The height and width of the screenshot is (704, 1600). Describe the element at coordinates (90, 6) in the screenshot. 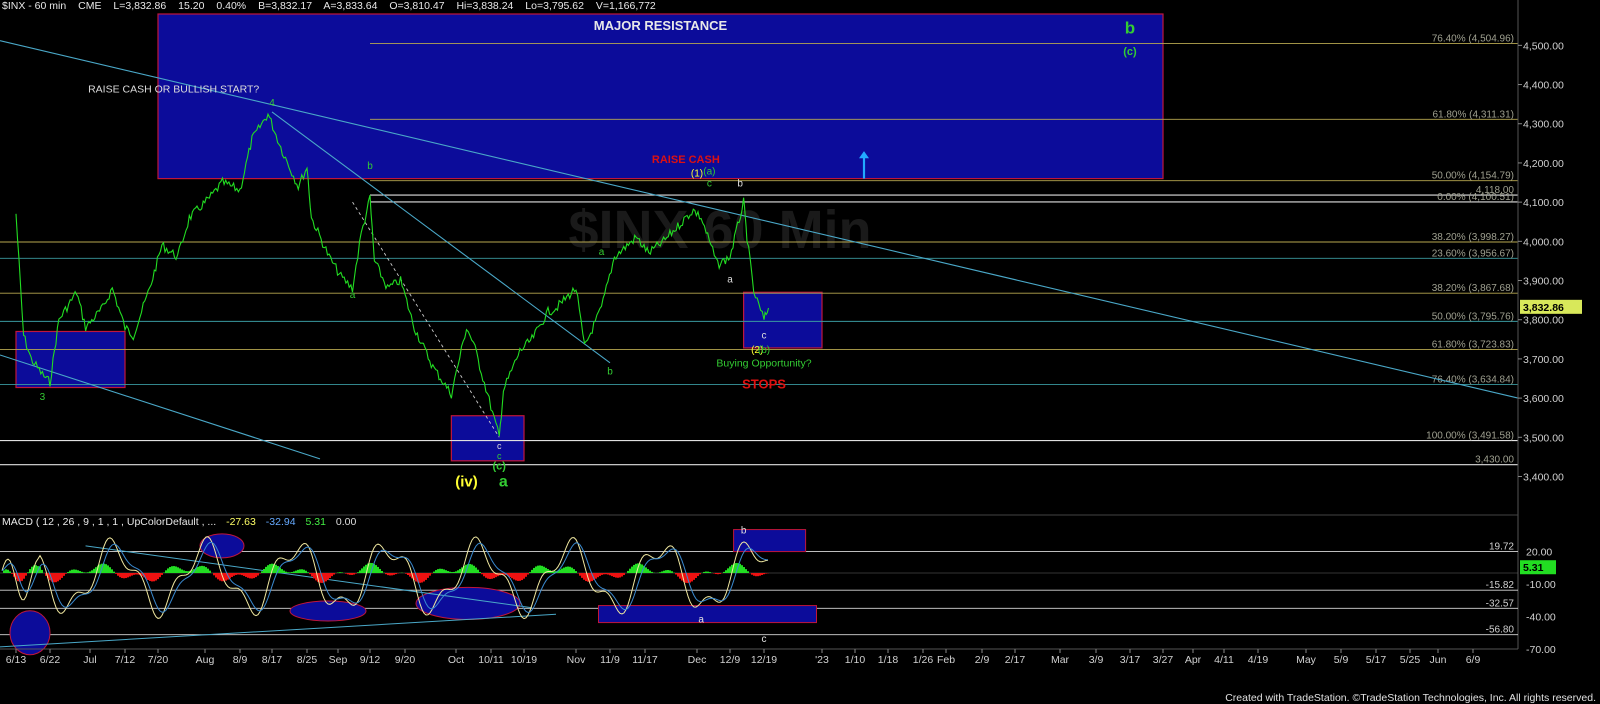

I see `exchange-label: CME` at that location.